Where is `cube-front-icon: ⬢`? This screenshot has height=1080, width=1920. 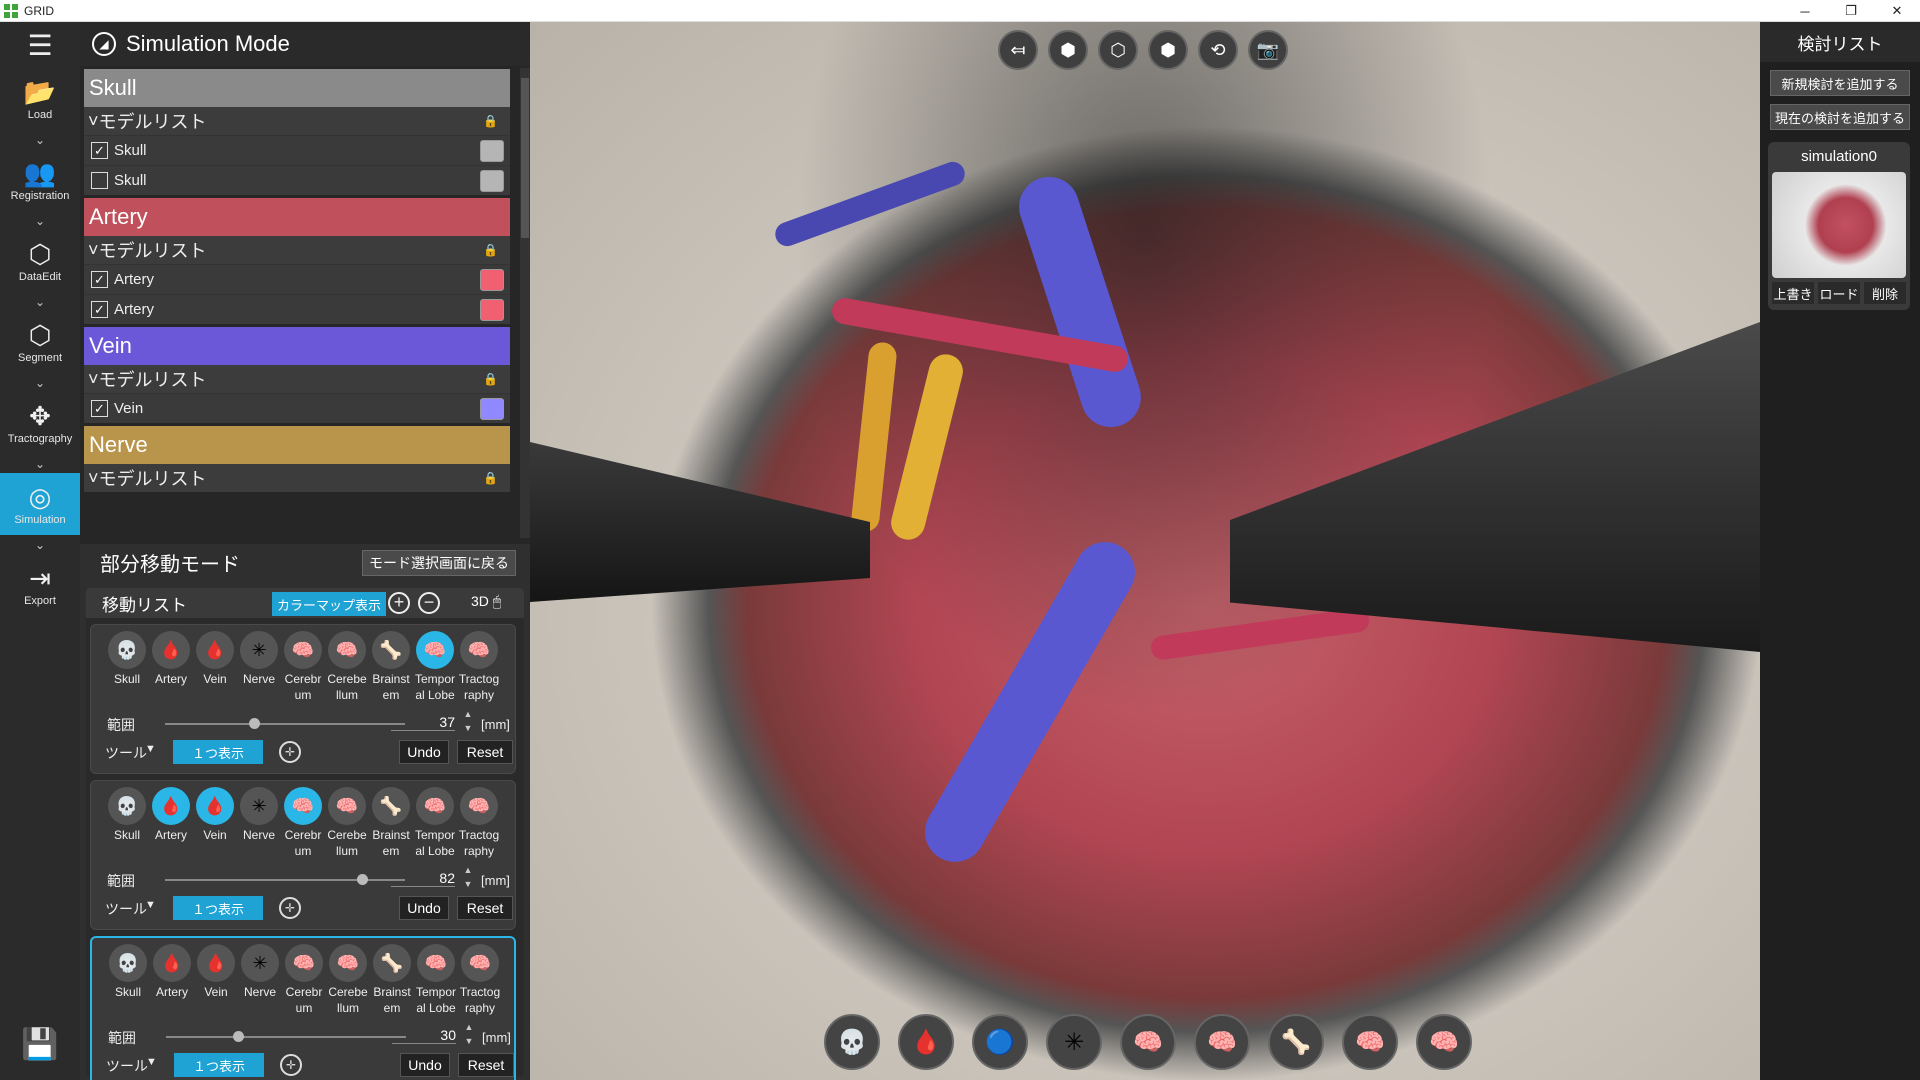 cube-front-icon: ⬢ is located at coordinates (1068, 50).